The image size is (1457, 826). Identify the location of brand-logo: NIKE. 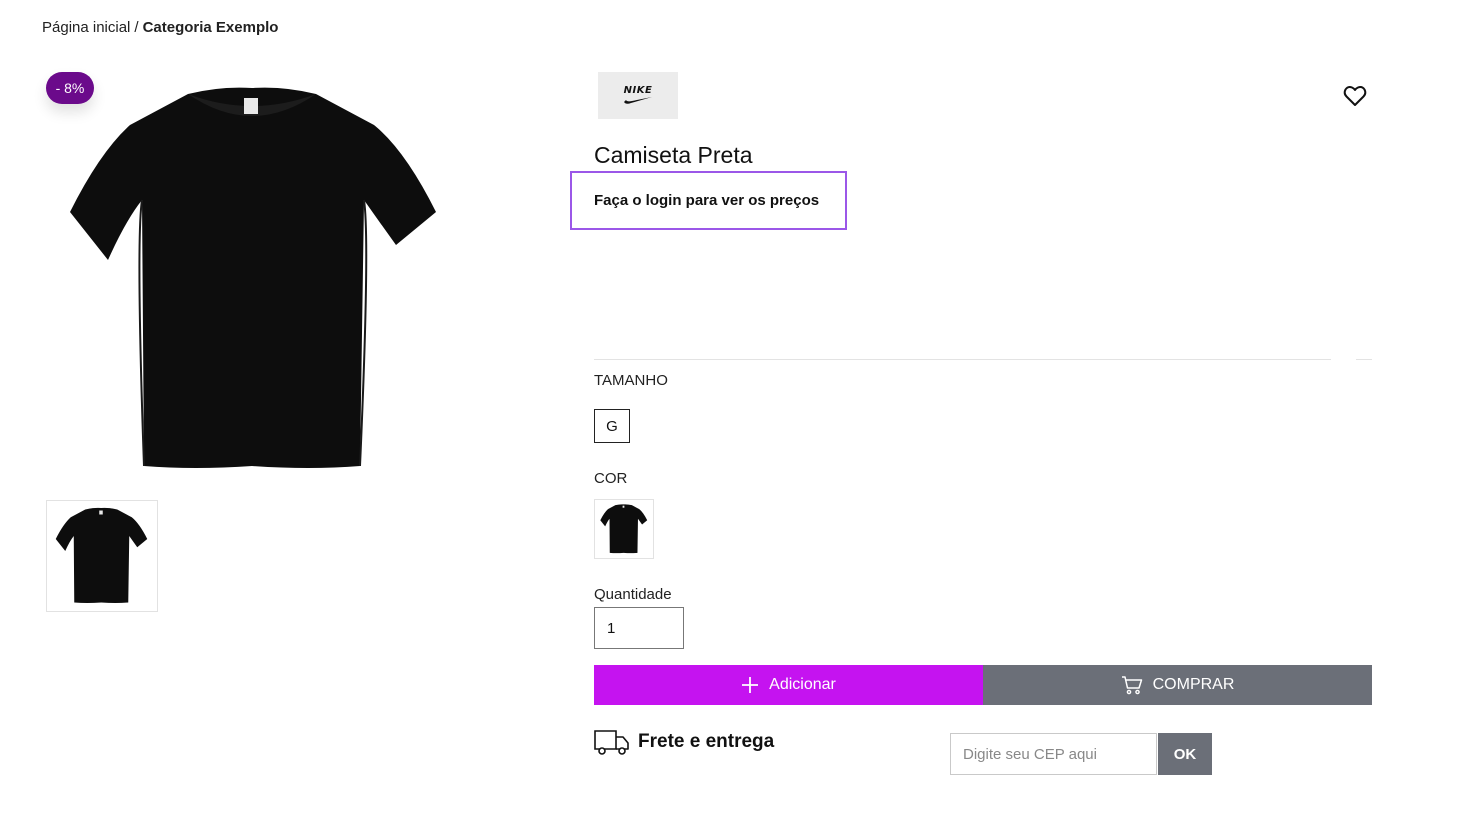
(638, 95).